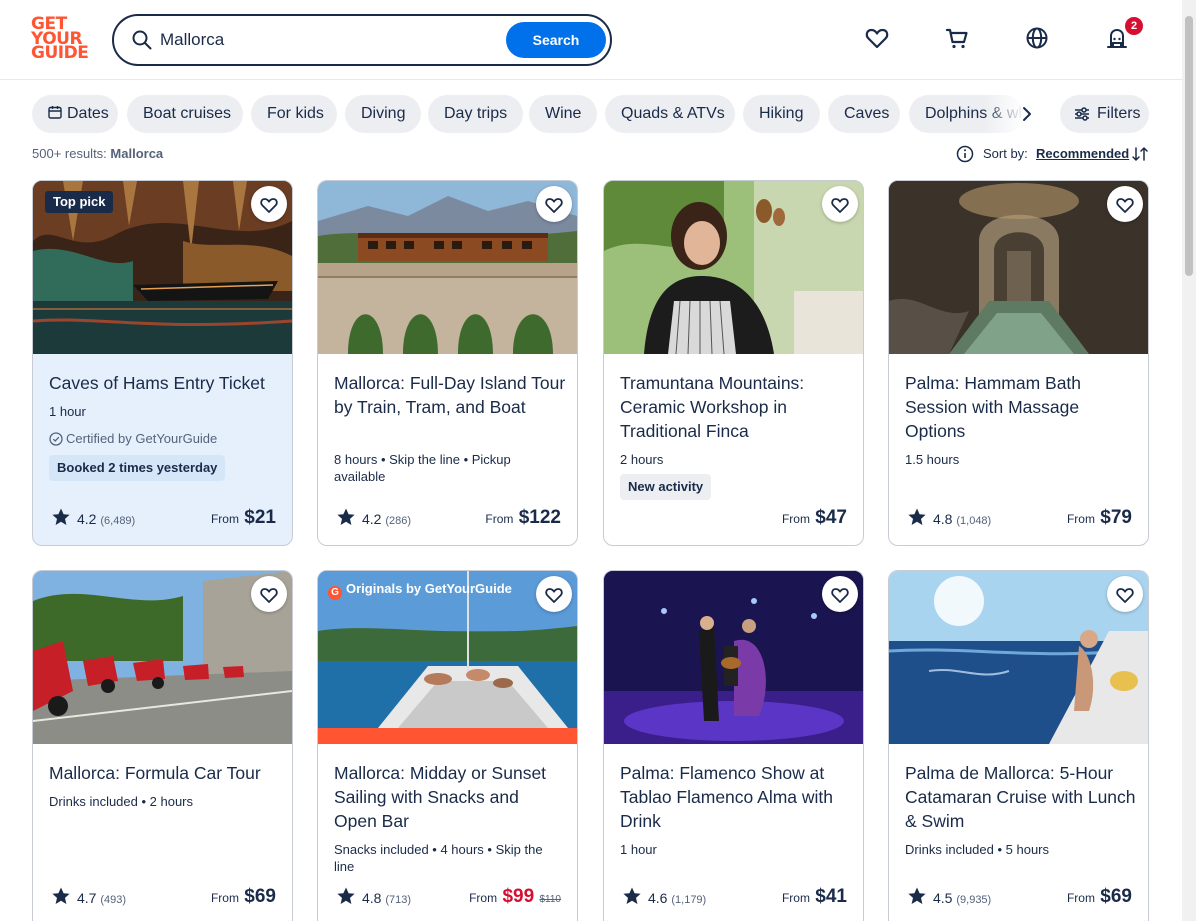  What do you see at coordinates (1116, 517) in the screenshot?
I see `price-amount: $79` at bounding box center [1116, 517].